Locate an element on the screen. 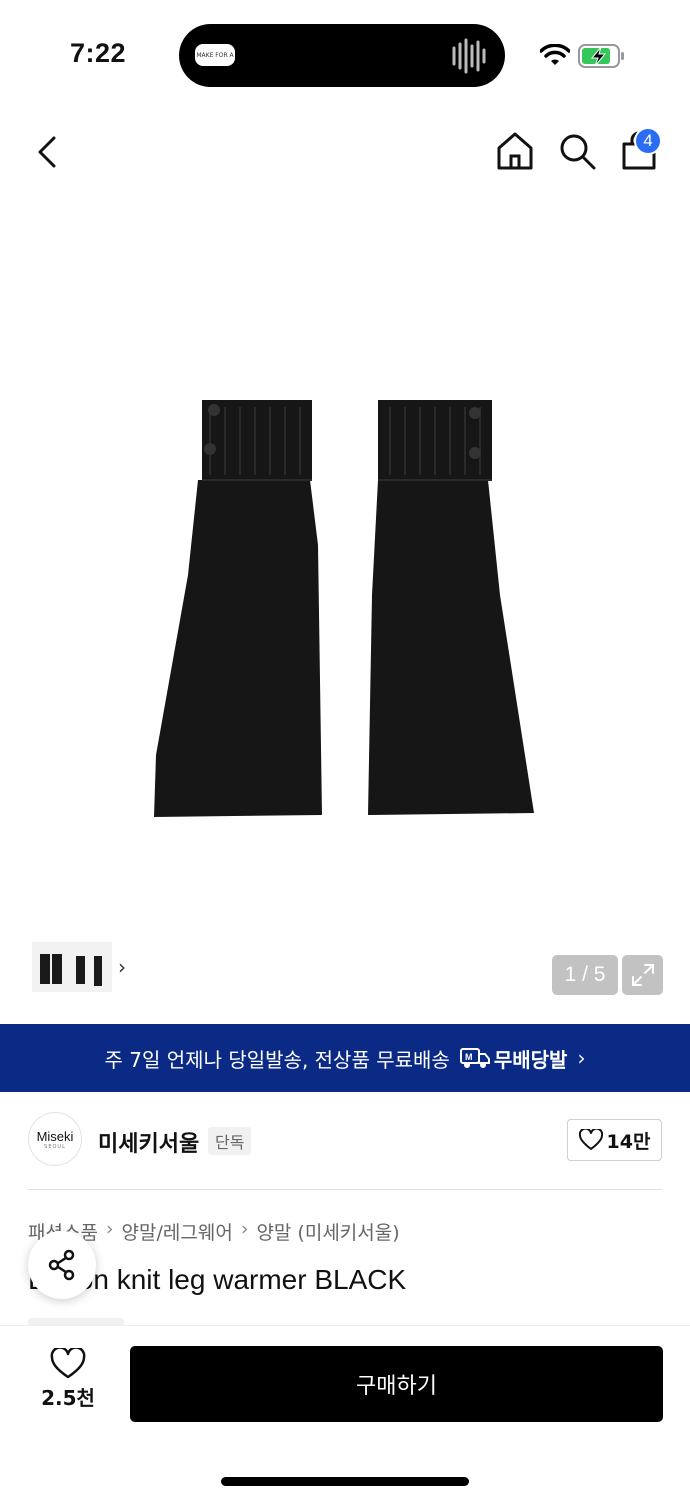  free-shipping-banner: 주 7일 언제나 당일발송, 전상품 무료배송 M 무배당발 › is located at coordinates (345, 1058).